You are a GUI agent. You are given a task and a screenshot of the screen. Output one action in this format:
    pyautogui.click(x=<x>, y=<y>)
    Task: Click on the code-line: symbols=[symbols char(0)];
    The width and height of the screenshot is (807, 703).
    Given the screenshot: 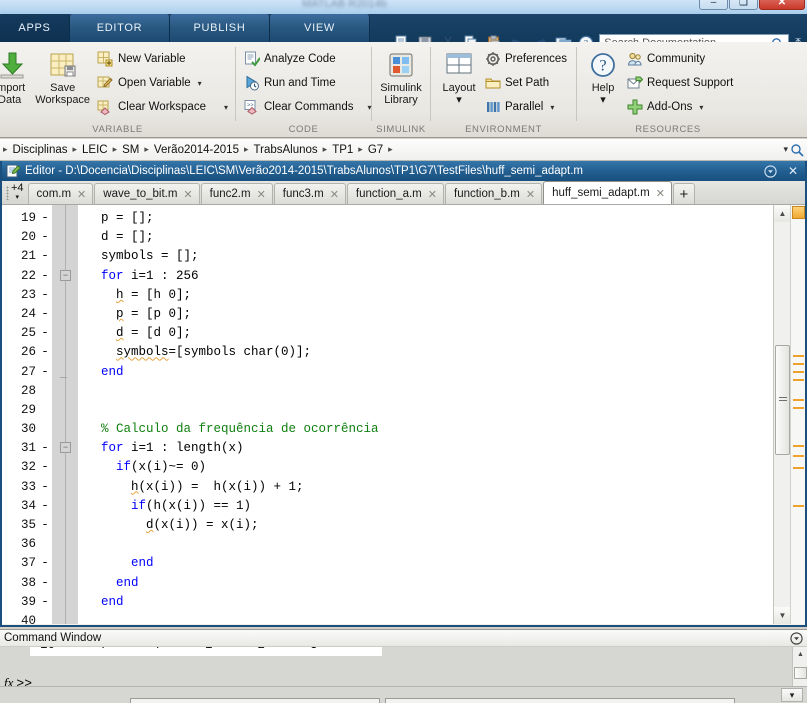 What is the action you would take?
    pyautogui.click(x=429, y=352)
    